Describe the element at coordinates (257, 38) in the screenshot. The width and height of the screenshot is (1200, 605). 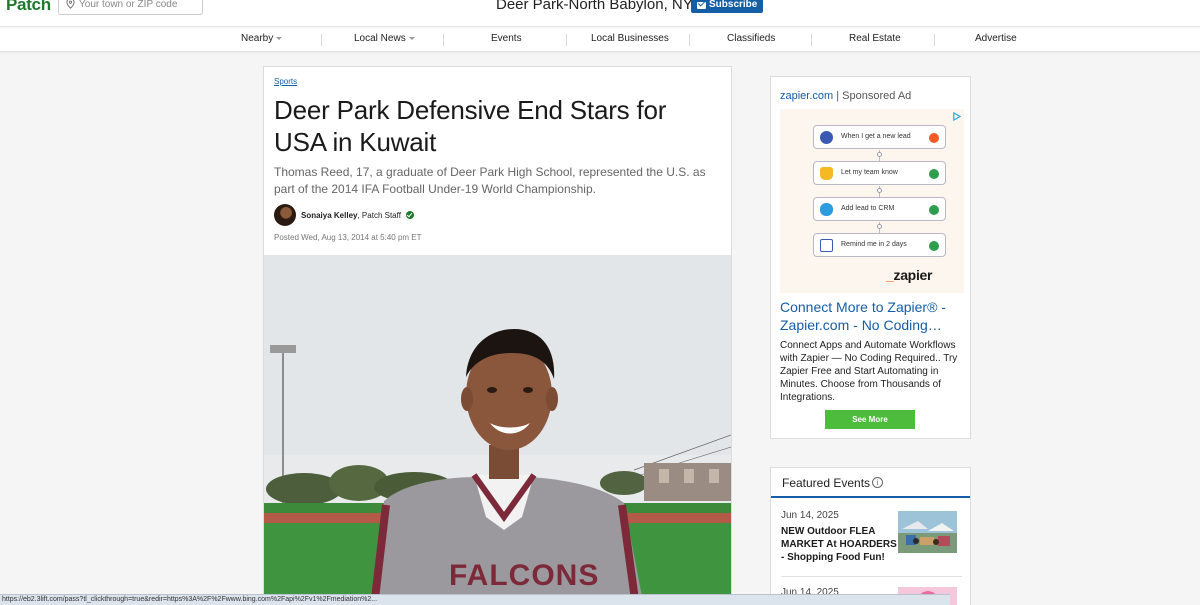
I see `nav-label: Nearby` at that location.